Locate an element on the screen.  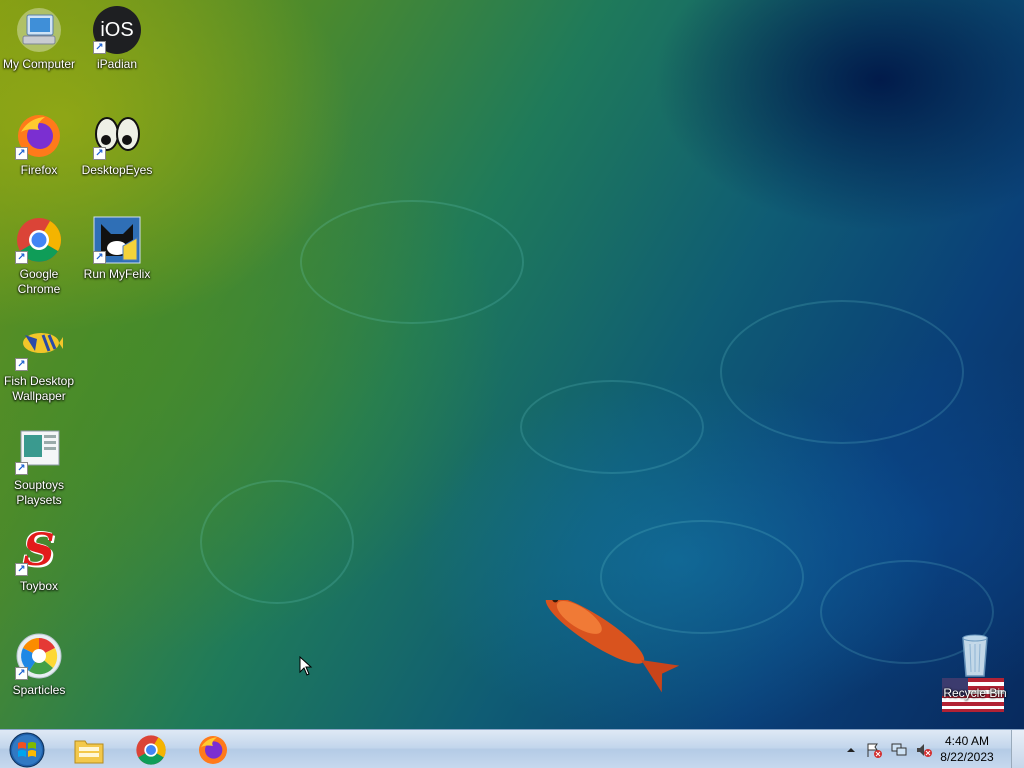
desktop-icon-recycle-bin: Recycle Bin is located at coordinates (975, 672).